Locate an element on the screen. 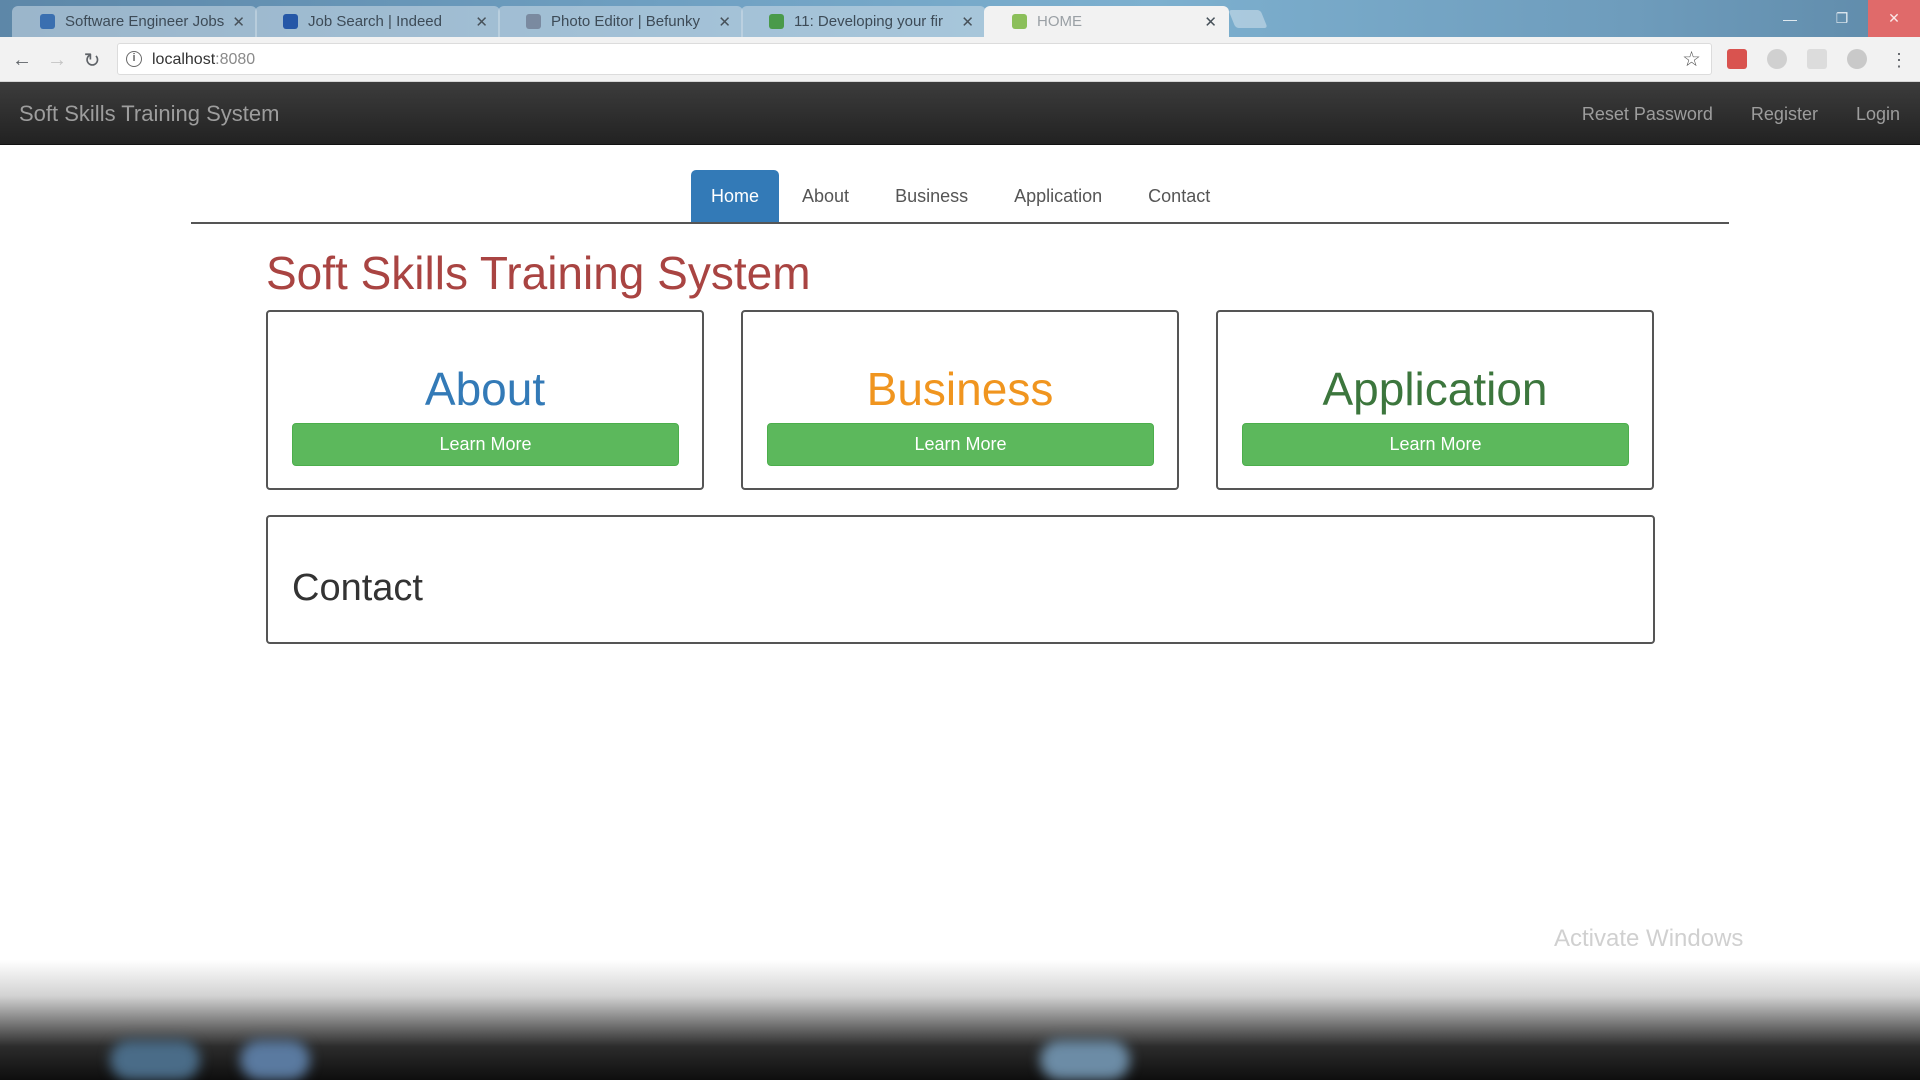 The image size is (1920, 1080). browser-tab: 11: Developing your fir ✕ is located at coordinates (863, 21).